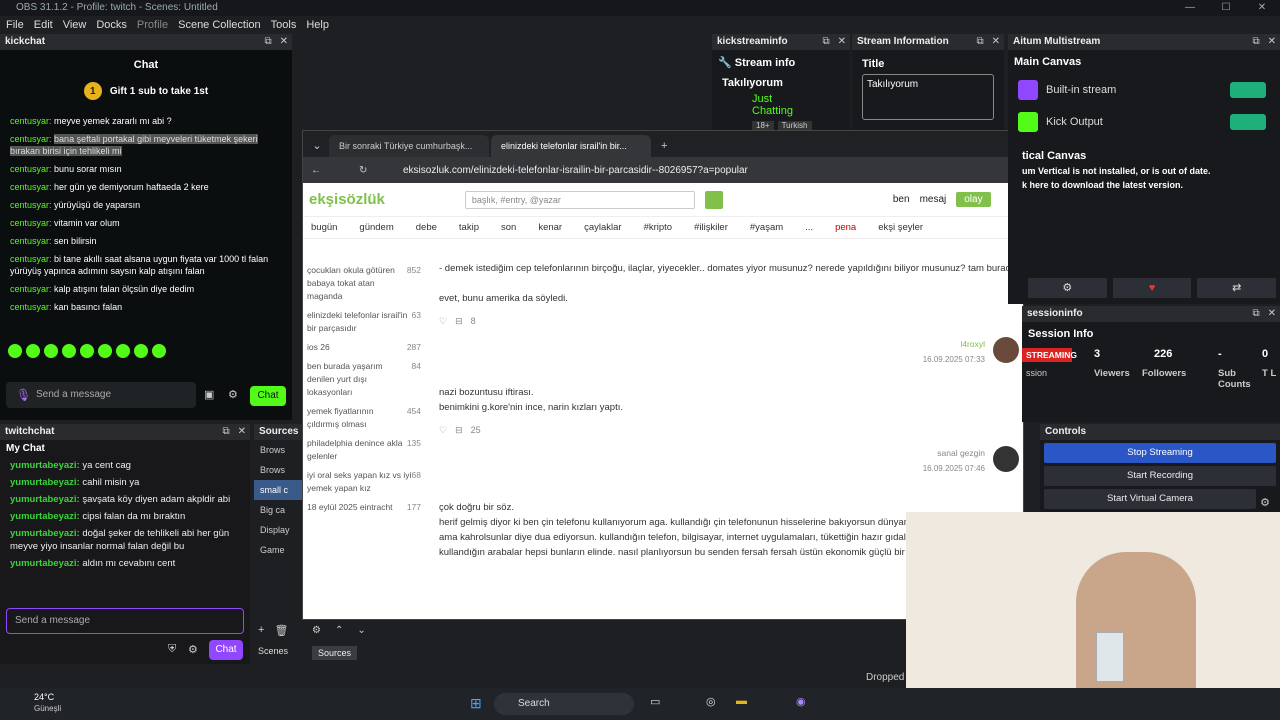 The height and width of the screenshot is (720, 1280). I want to click on site-logo: ekşisözlük, so click(347, 199).